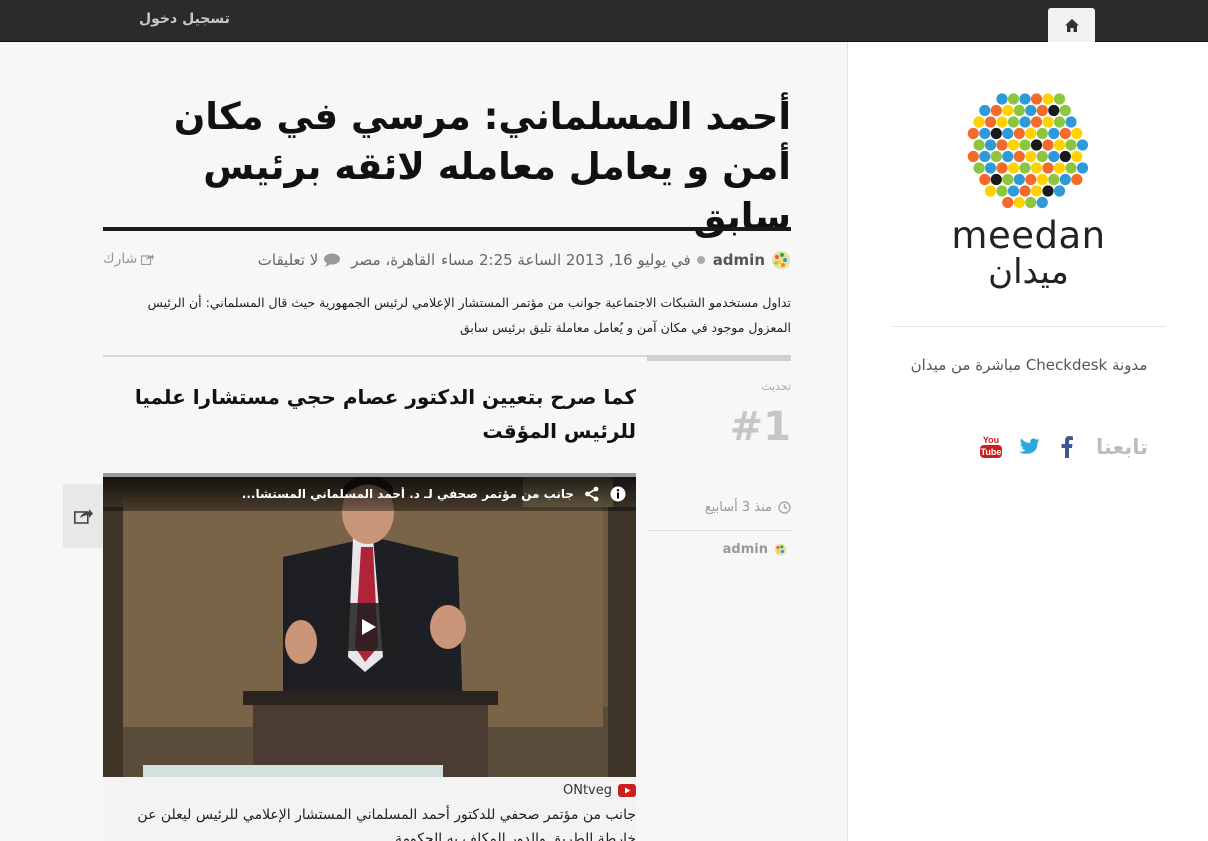  I want to click on update-time: منذ 3 أسابيع, so click(719, 507).